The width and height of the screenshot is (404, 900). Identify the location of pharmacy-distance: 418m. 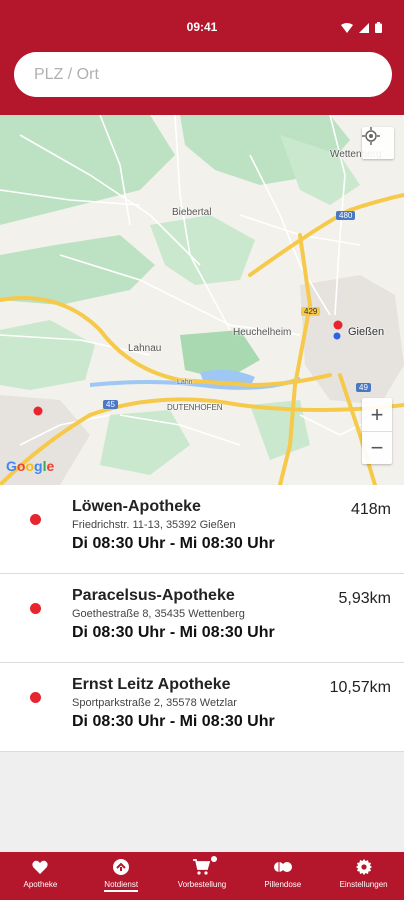
(370, 509).